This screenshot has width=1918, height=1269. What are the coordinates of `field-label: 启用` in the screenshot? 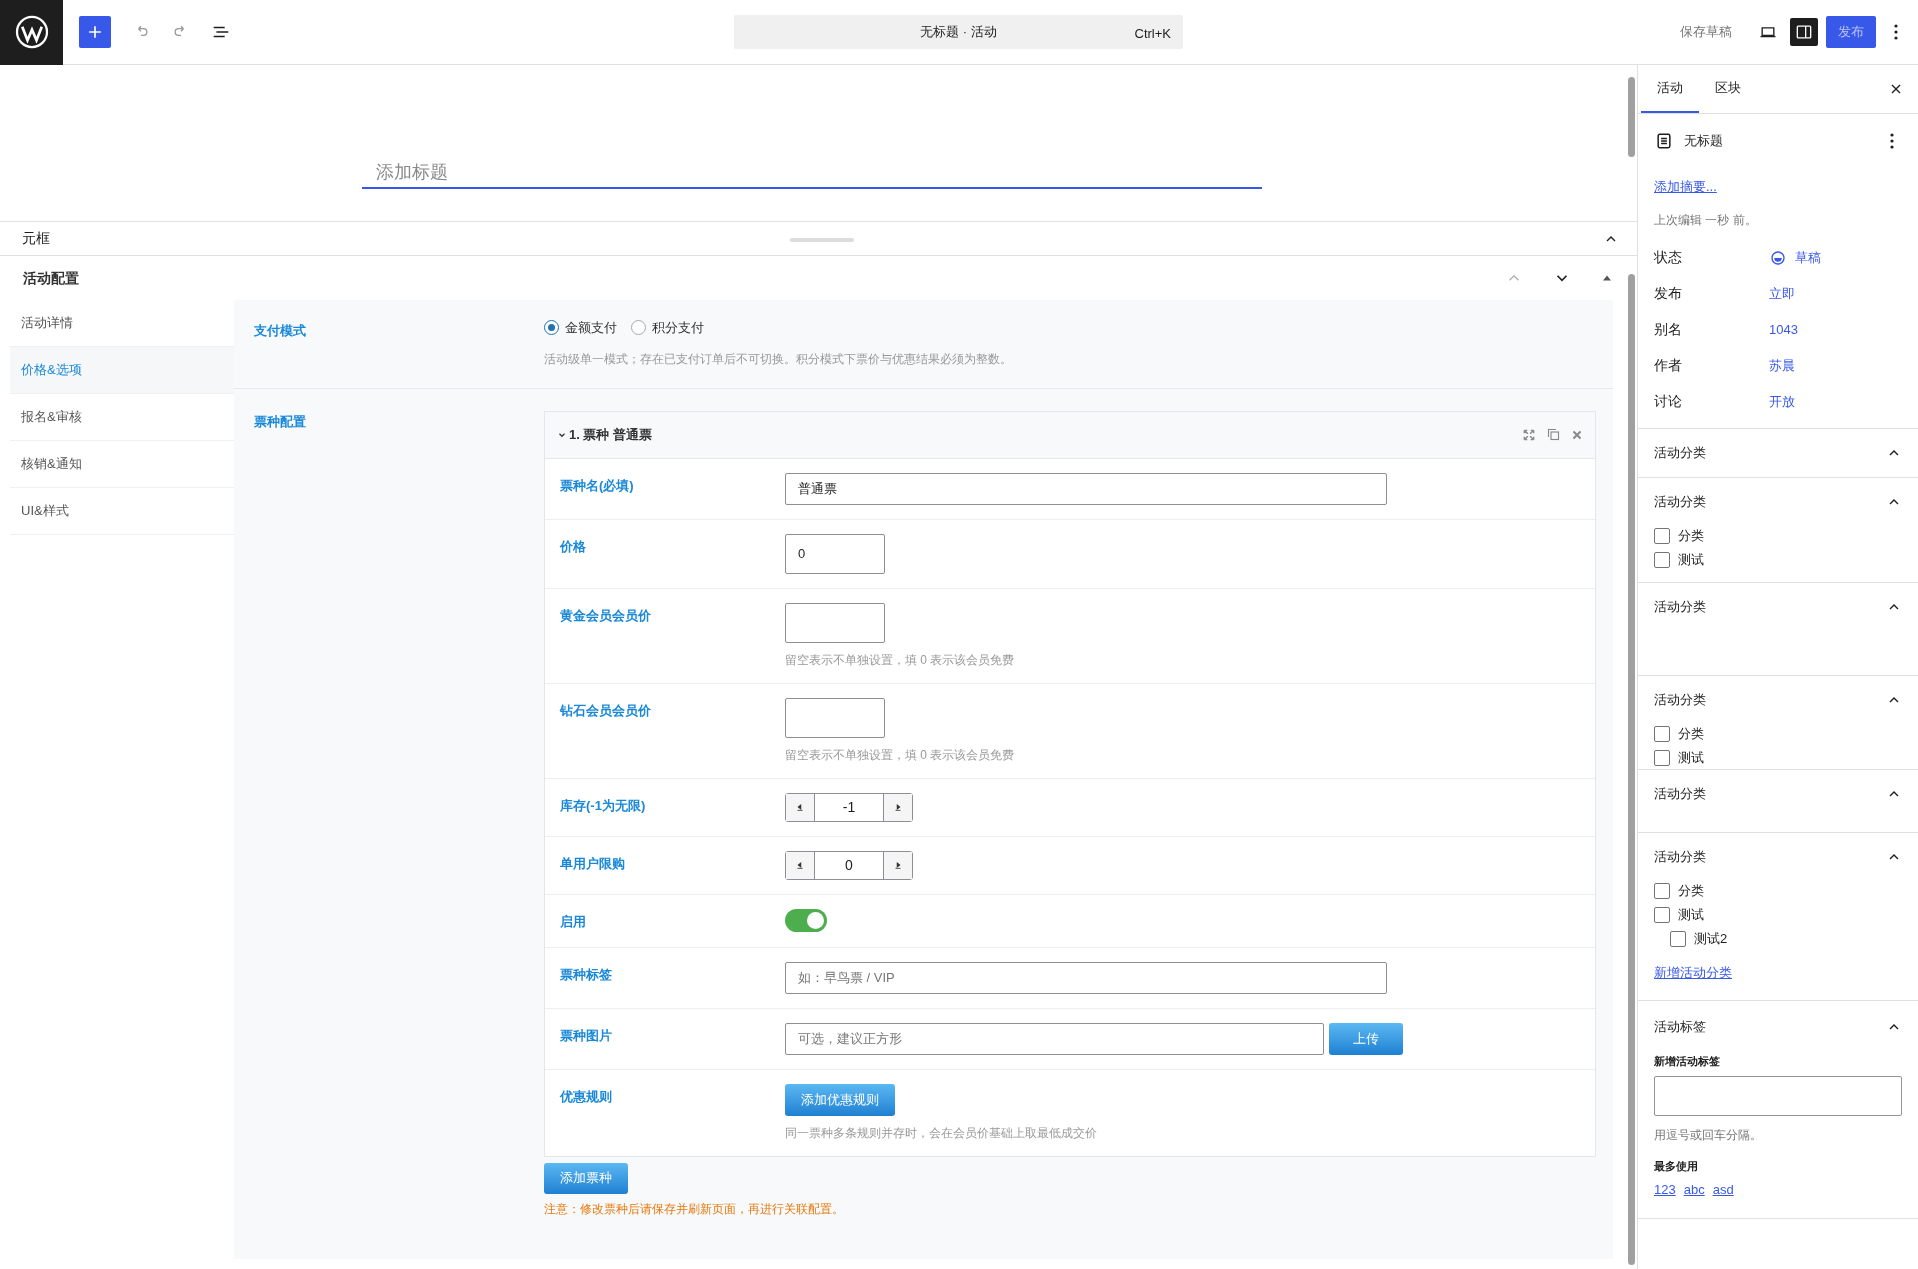 It's located at (573, 921).